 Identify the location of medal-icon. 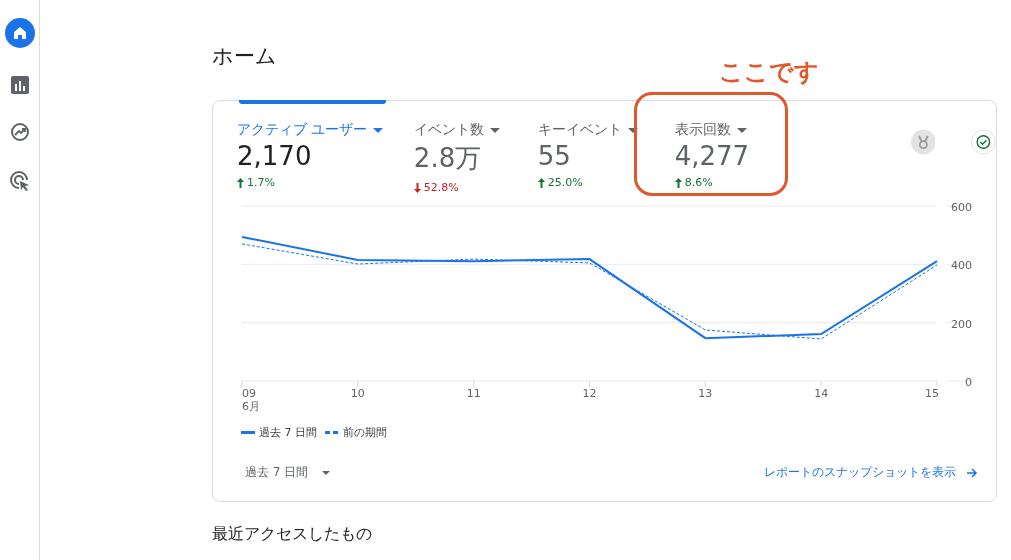
(923, 142).